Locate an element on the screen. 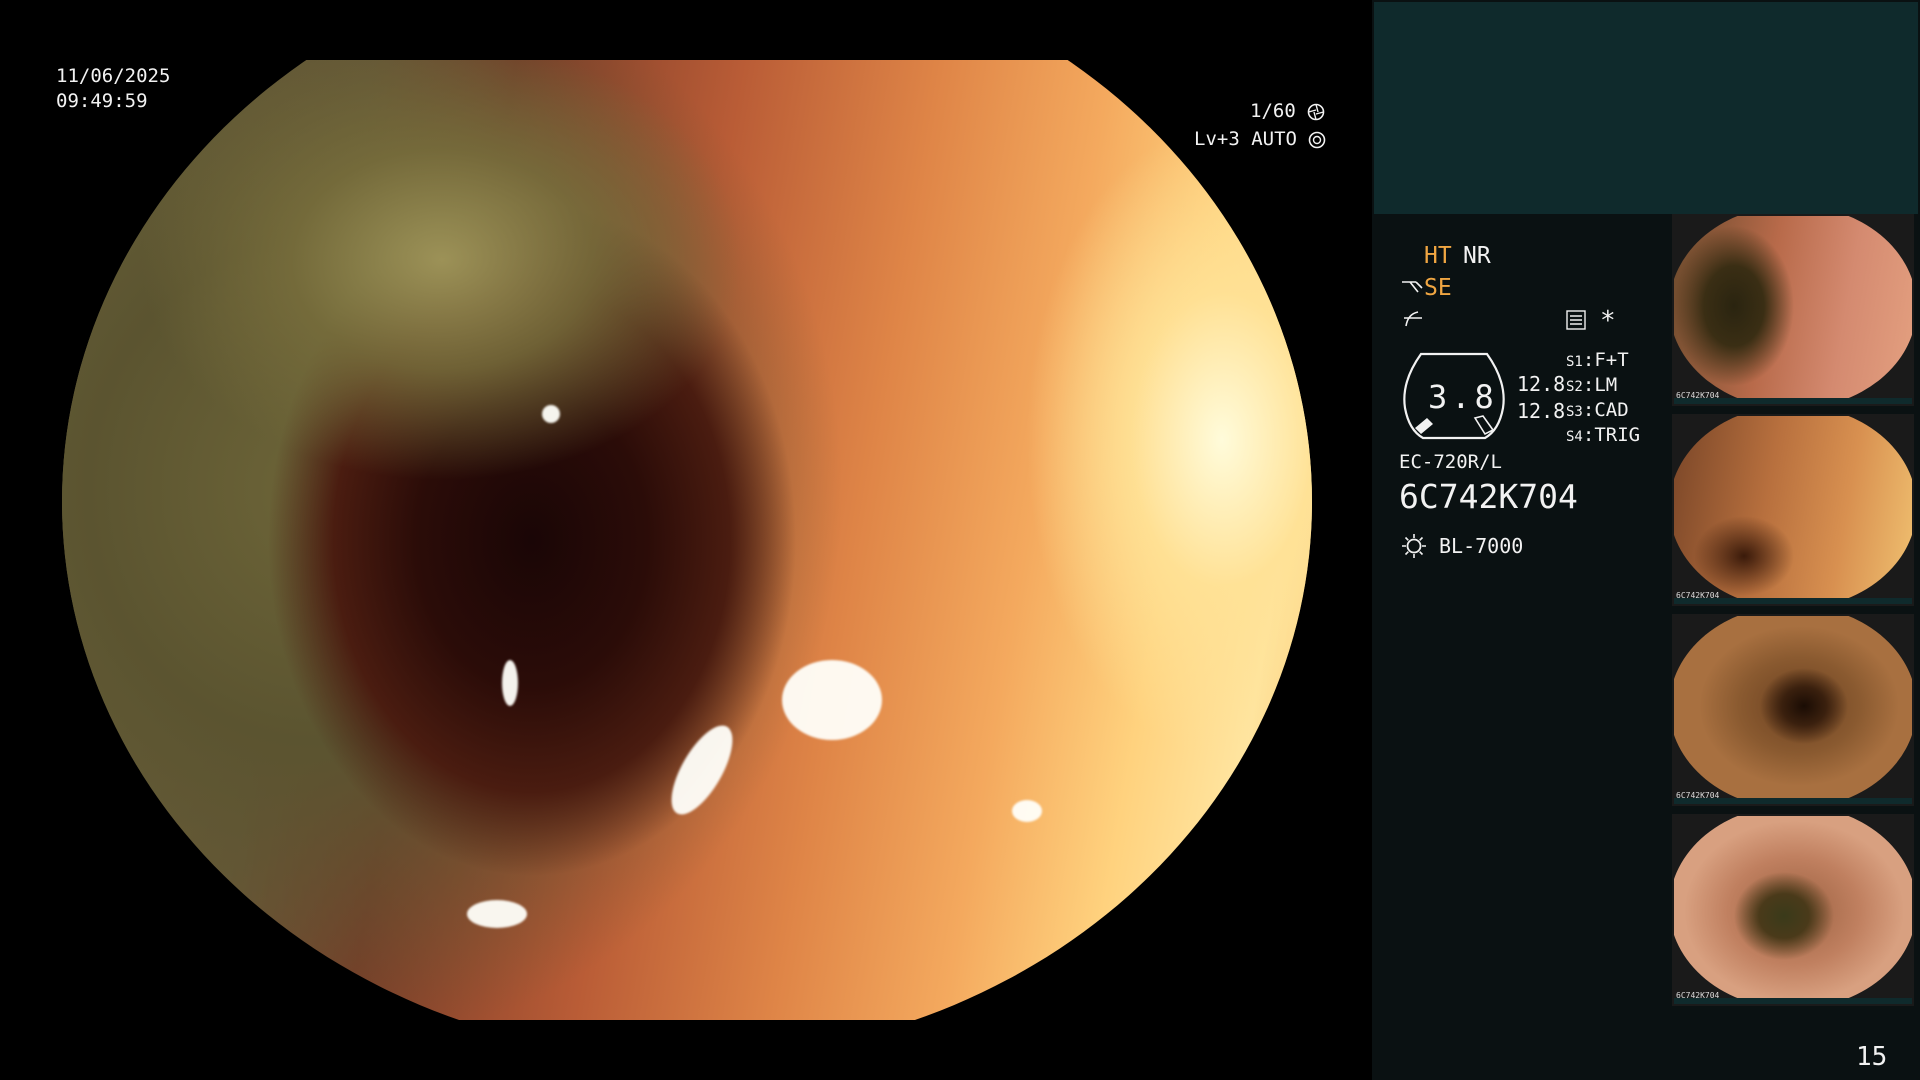  nr-indicator: NR is located at coordinates (1477, 256).